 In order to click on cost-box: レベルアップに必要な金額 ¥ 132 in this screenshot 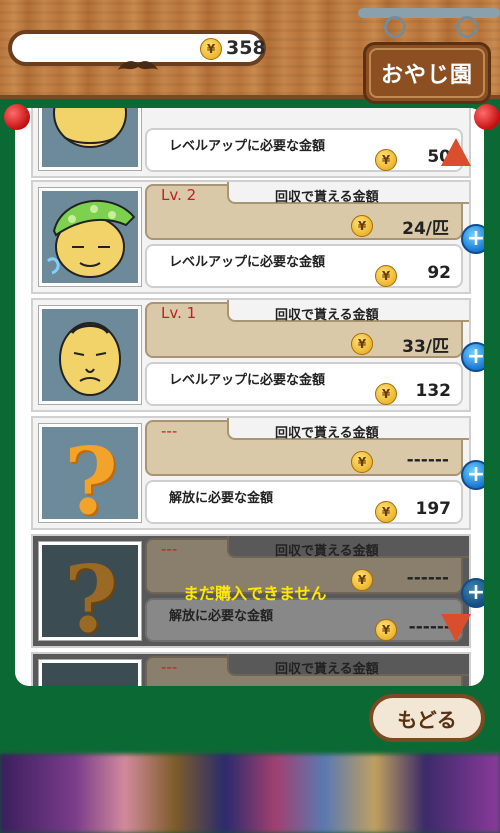, I will do `click(304, 384)`.